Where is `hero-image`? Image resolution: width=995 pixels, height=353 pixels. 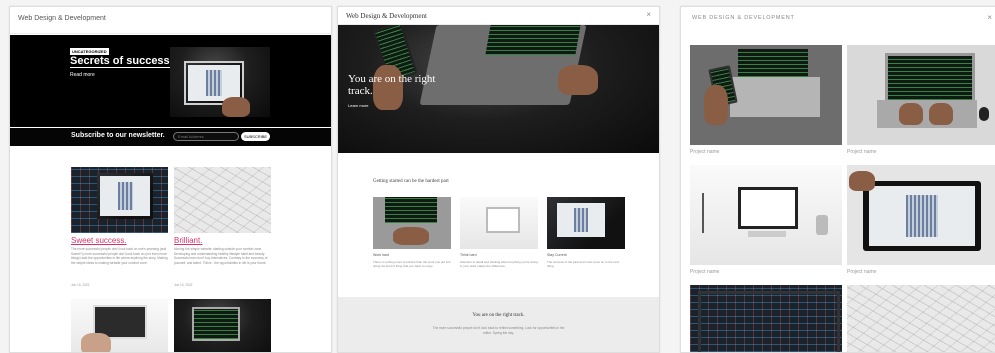 hero-image is located at coordinates (220, 82).